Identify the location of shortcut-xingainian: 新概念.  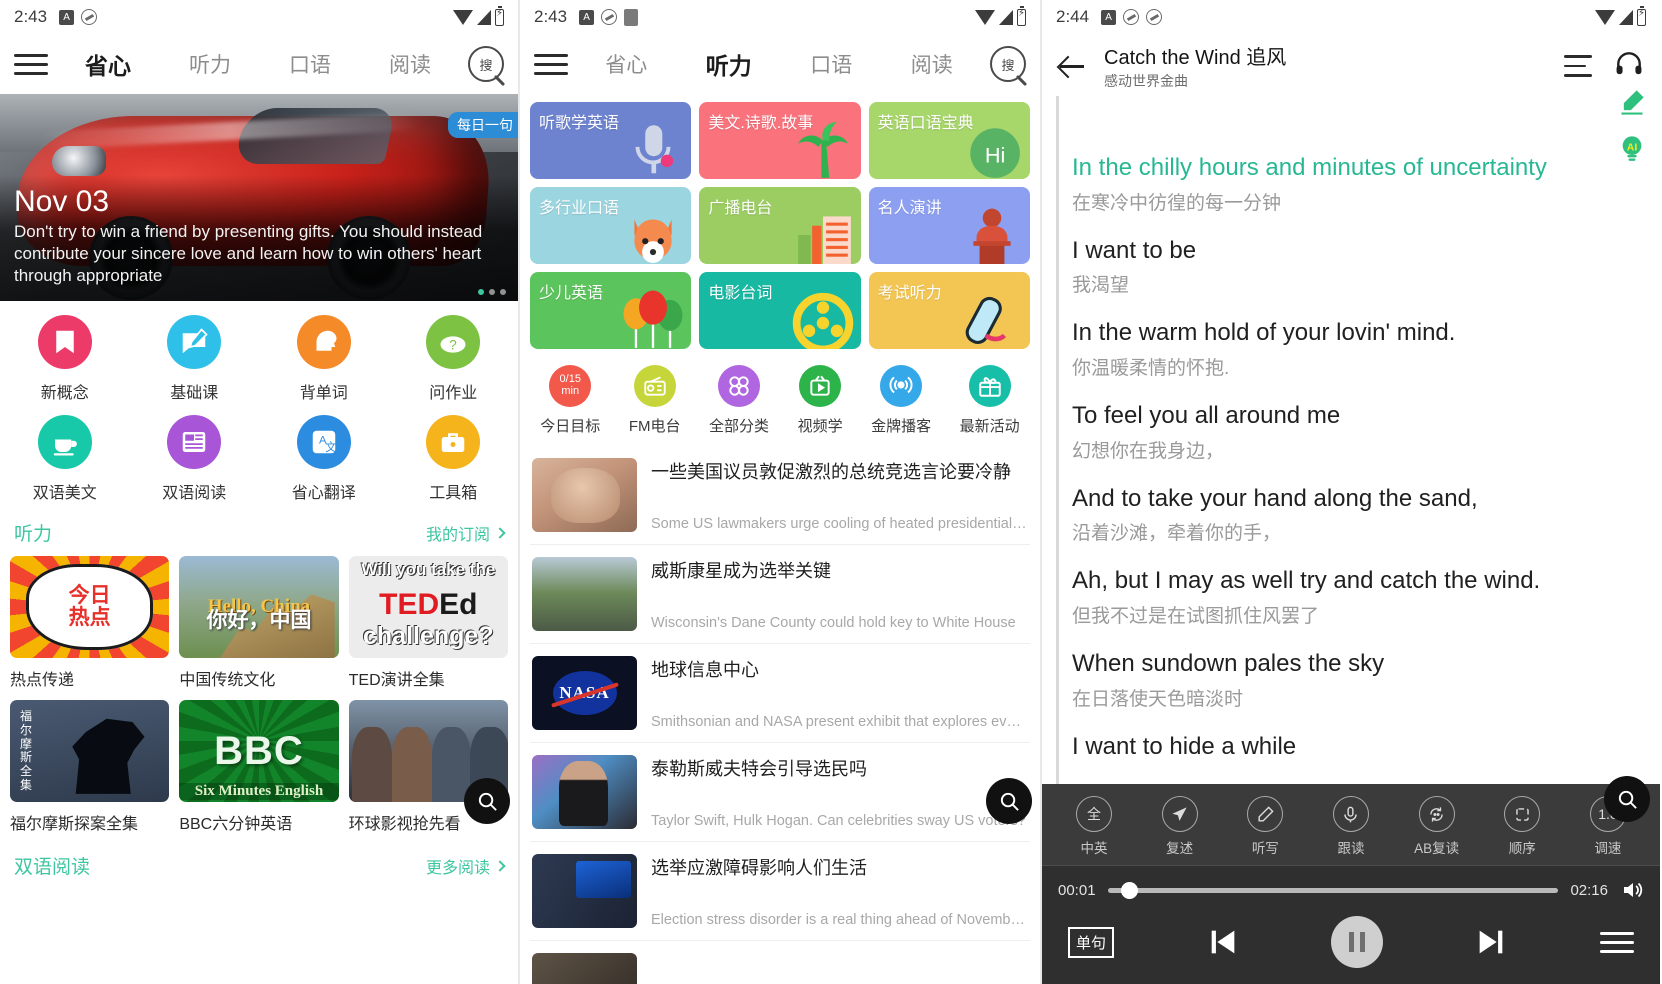
(65, 359).